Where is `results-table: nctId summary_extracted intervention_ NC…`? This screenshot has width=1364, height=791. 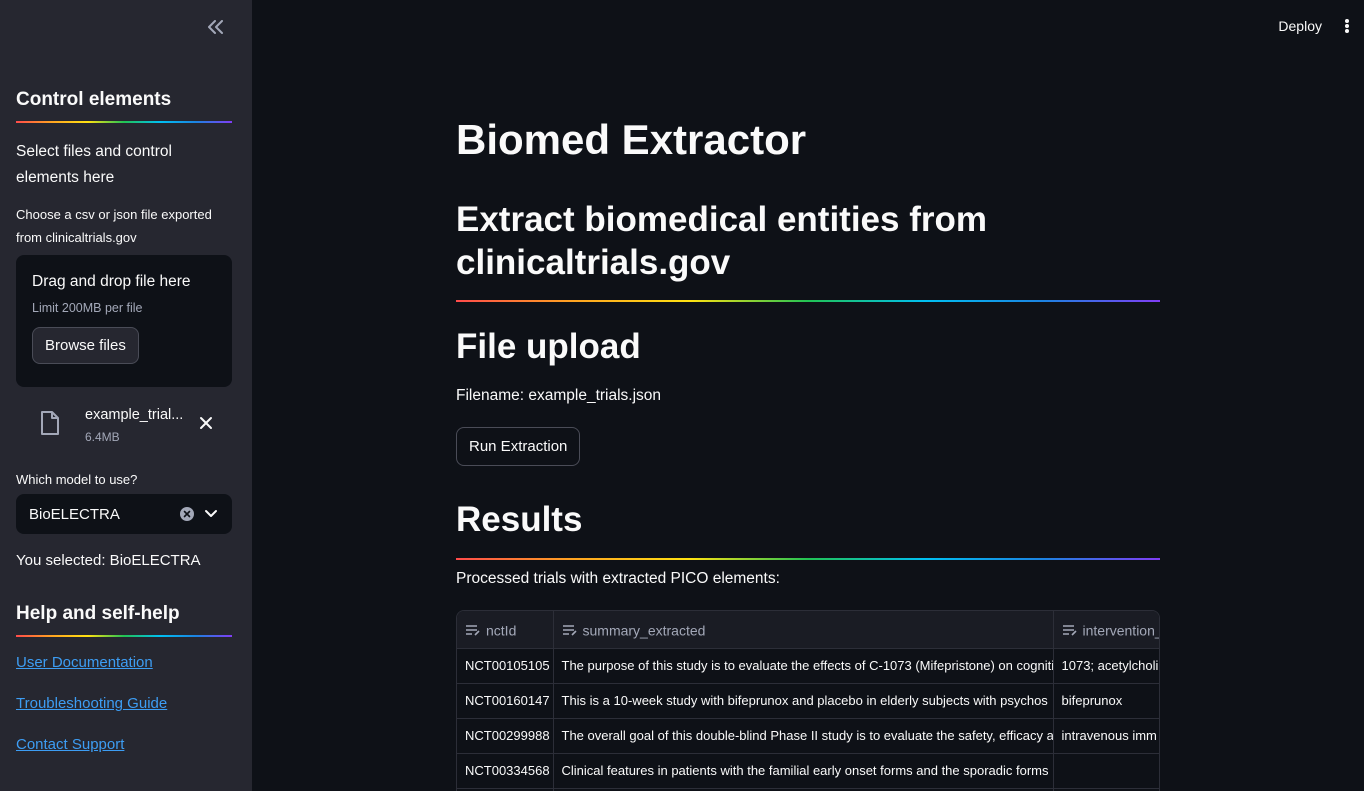
results-table: nctId summary_extracted intervention_ NC… is located at coordinates (808, 700).